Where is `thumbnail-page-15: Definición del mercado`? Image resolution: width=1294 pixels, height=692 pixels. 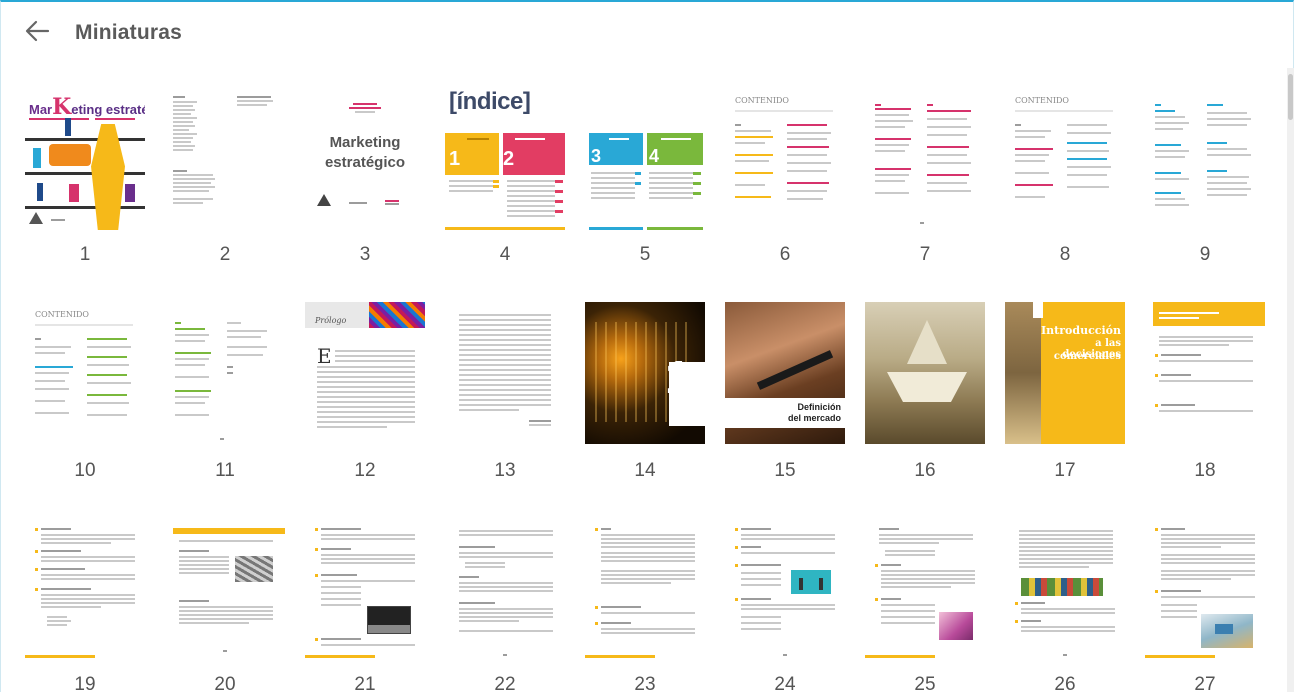 thumbnail-page-15: Definición del mercado is located at coordinates (785, 373).